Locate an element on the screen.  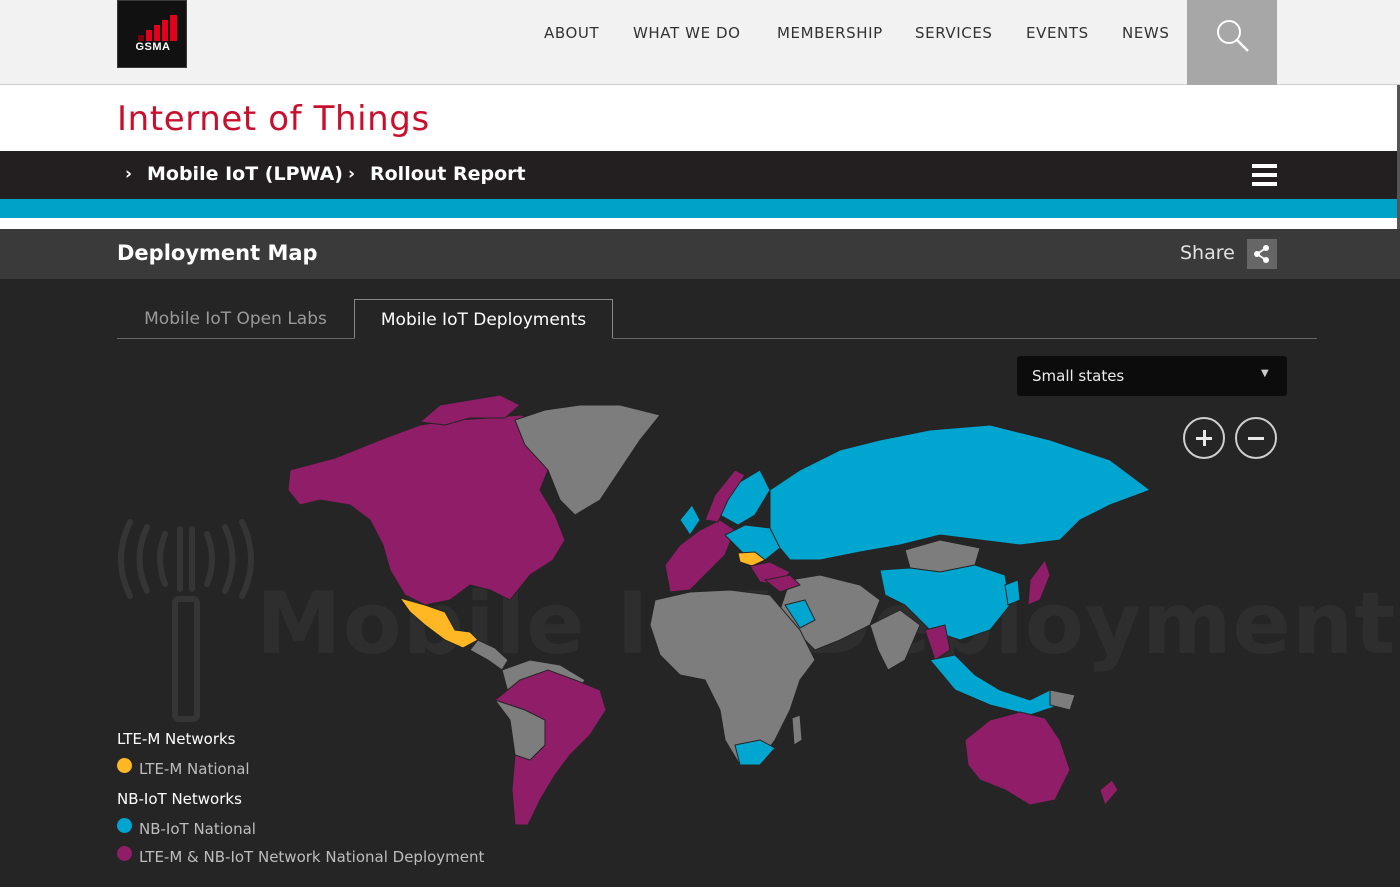
share-button is located at coordinates (1262, 254).